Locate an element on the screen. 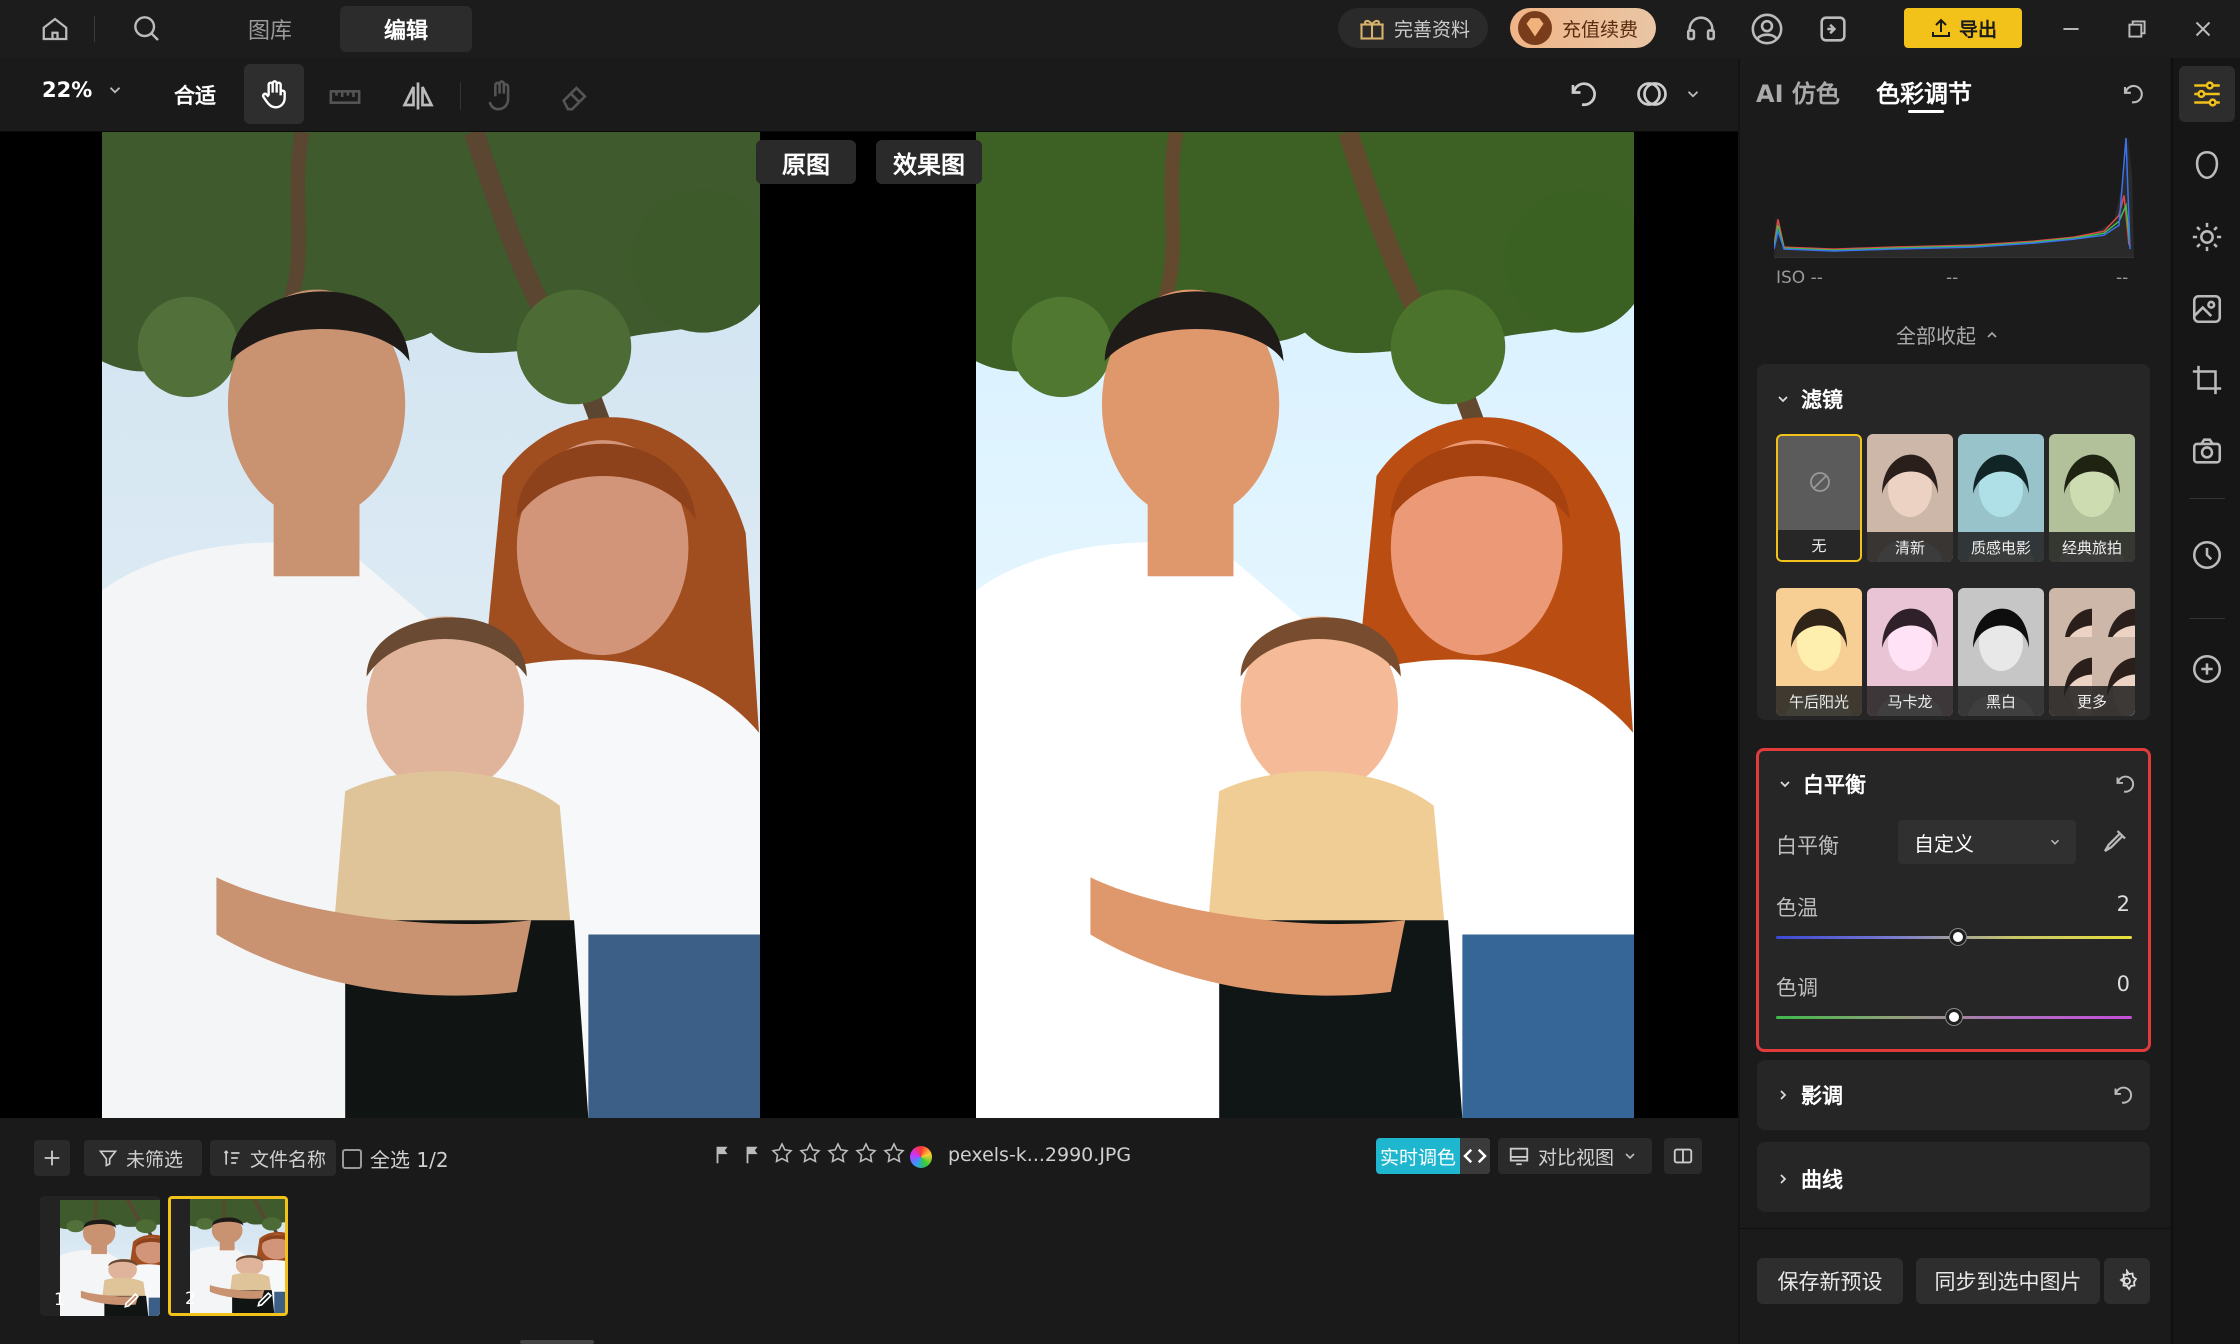  chevron-right-icon is located at coordinates (1783, 1179).